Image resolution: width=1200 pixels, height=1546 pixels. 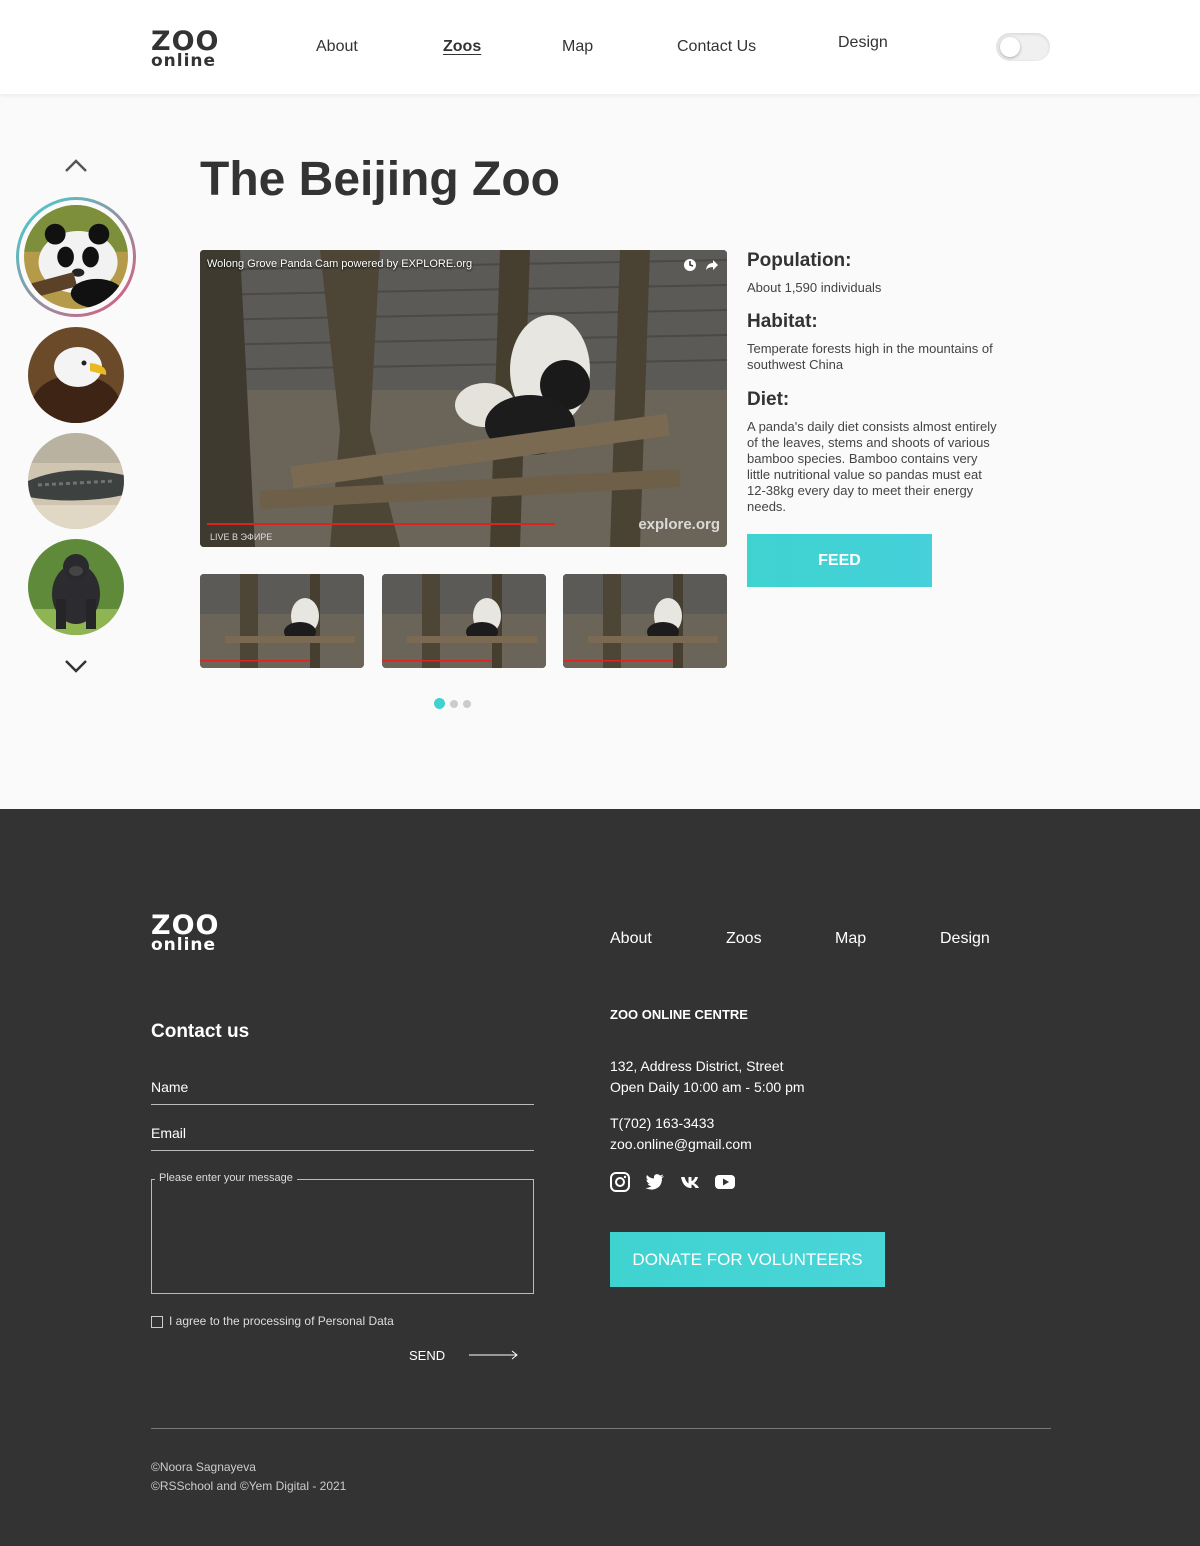 What do you see at coordinates (697, 1066) in the screenshot?
I see `address-line-1: 132, Address District, Street` at bounding box center [697, 1066].